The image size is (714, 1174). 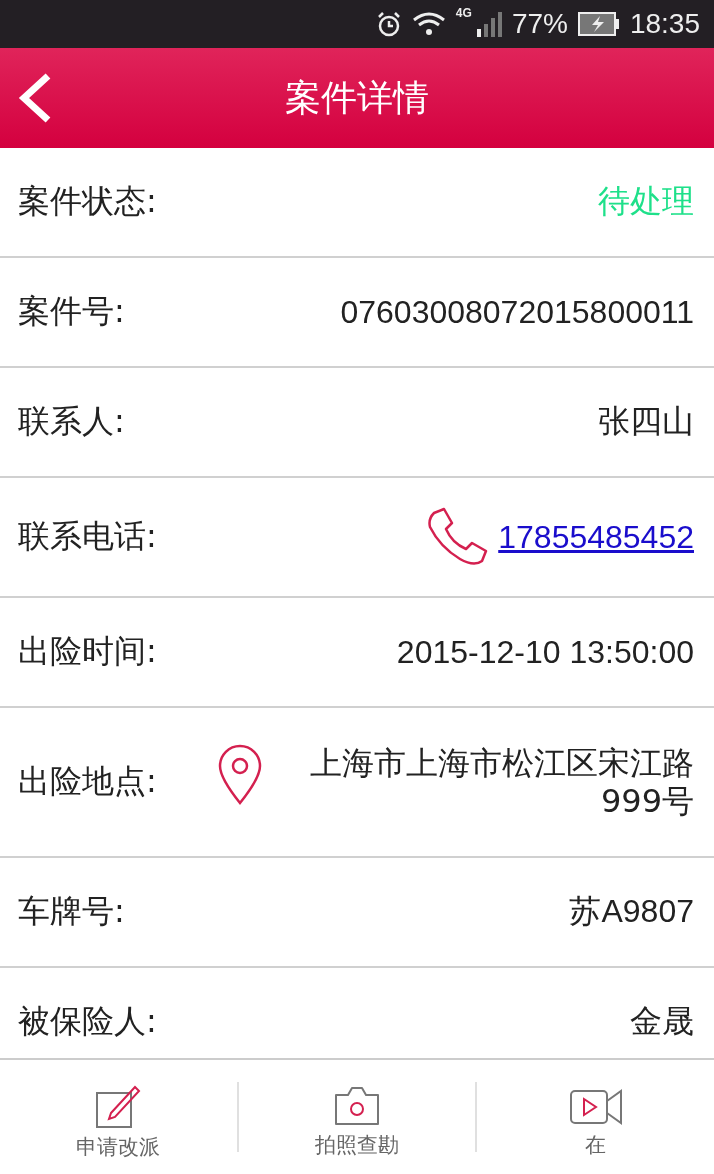 I want to click on address-value: 上海市上海市松江区宋江路999号, so click(x=501, y=782).